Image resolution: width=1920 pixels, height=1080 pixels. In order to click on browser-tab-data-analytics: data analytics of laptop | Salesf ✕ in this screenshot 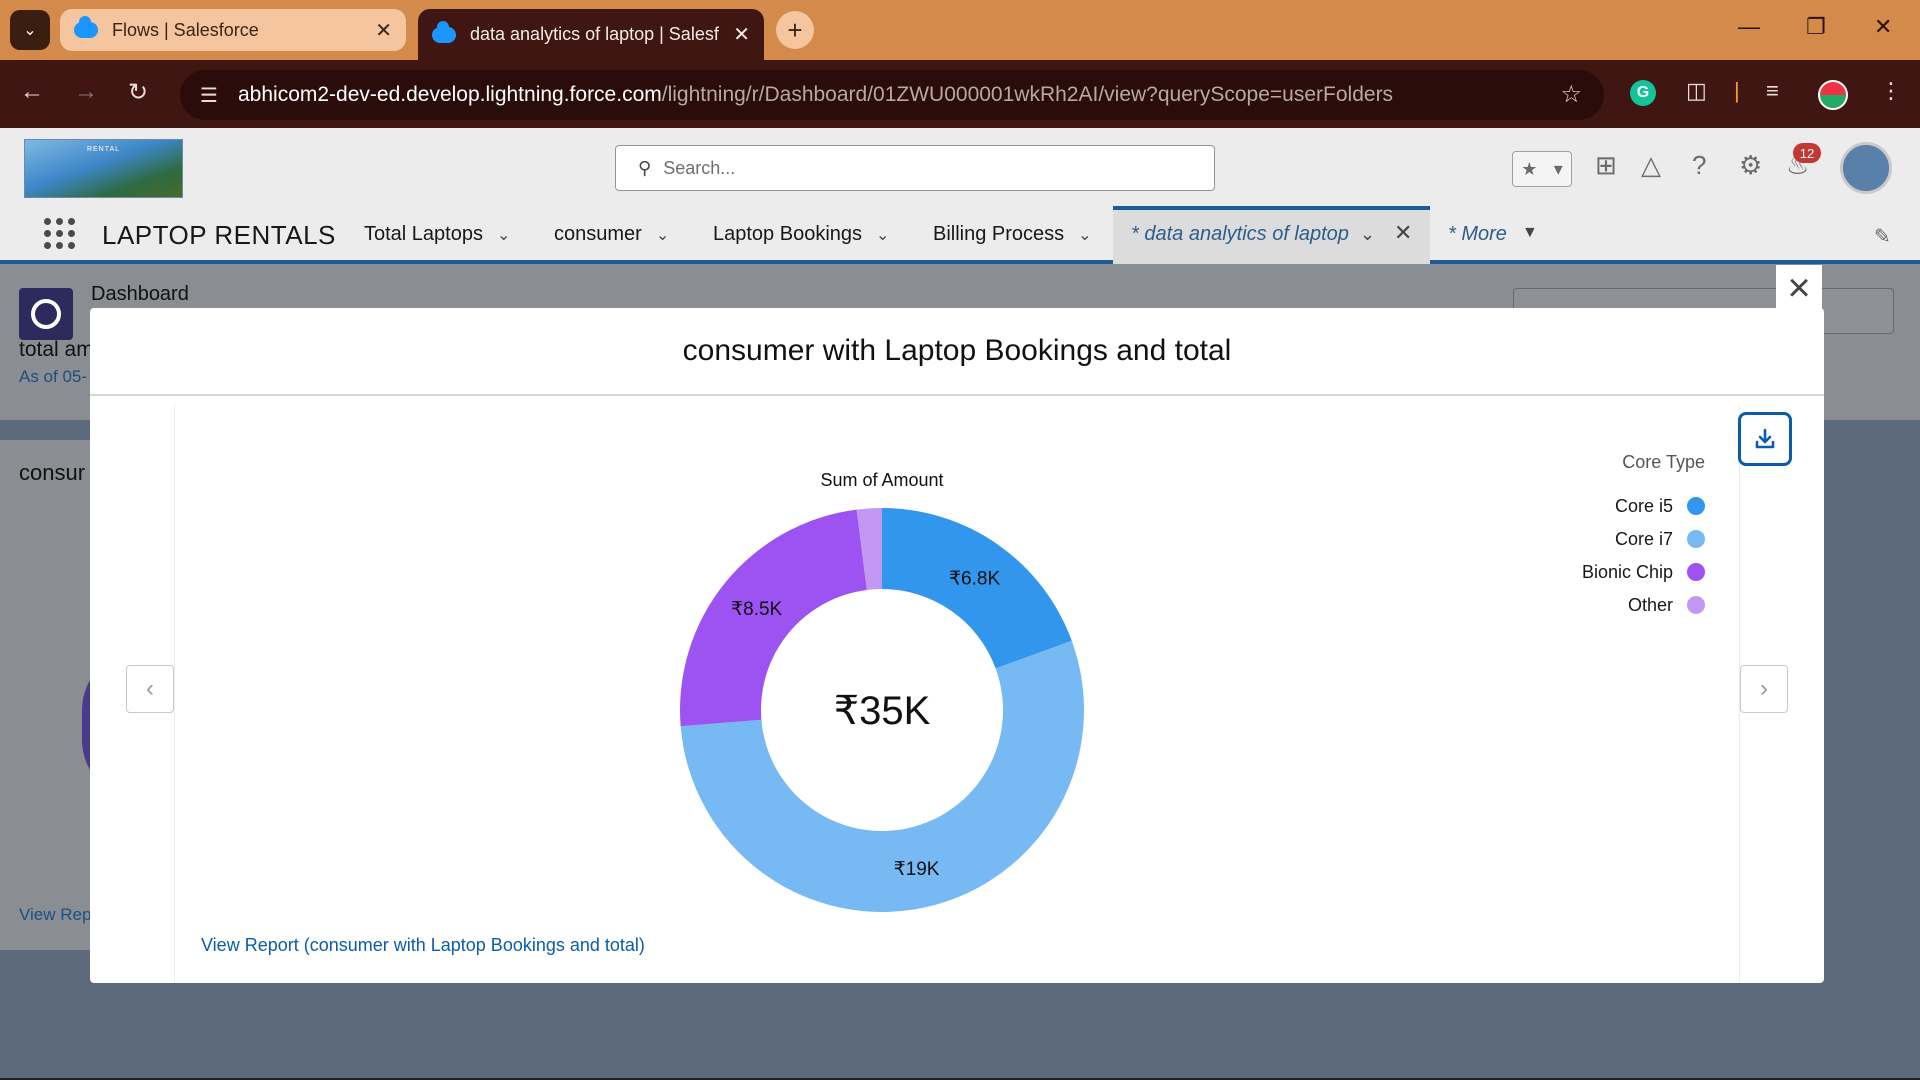, I will do `click(591, 34)`.